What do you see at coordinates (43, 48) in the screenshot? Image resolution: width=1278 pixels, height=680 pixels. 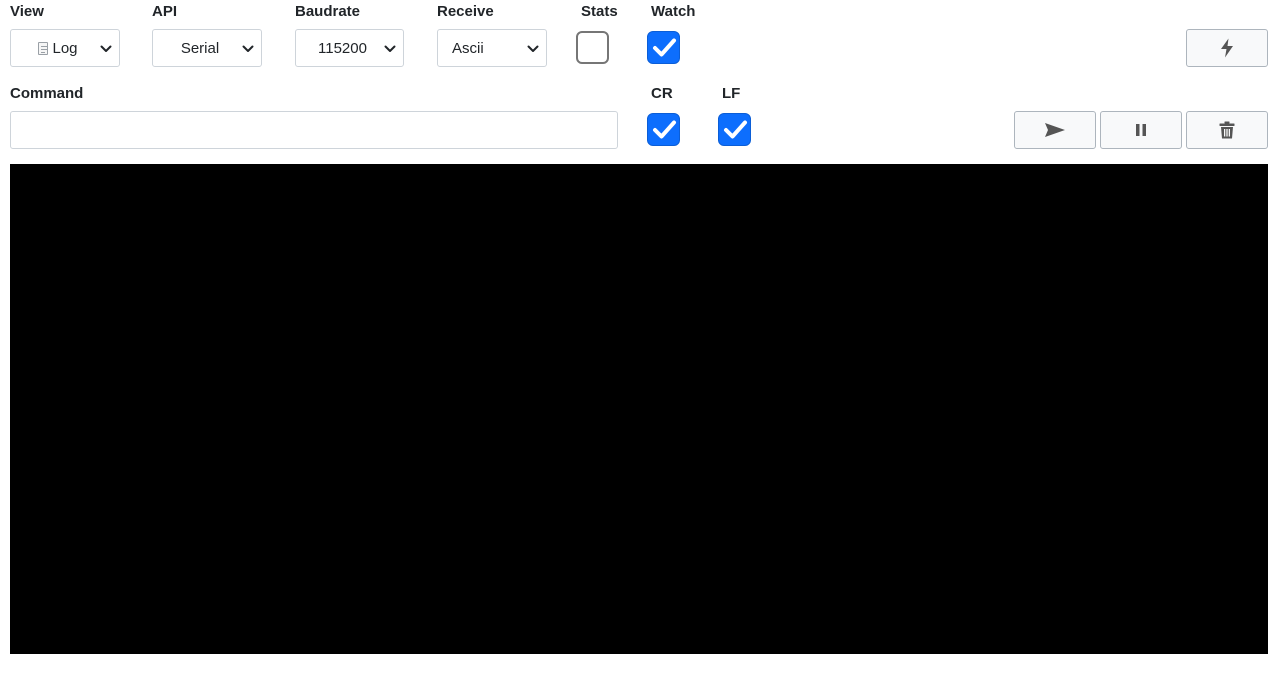 I see `document-icon` at bounding box center [43, 48].